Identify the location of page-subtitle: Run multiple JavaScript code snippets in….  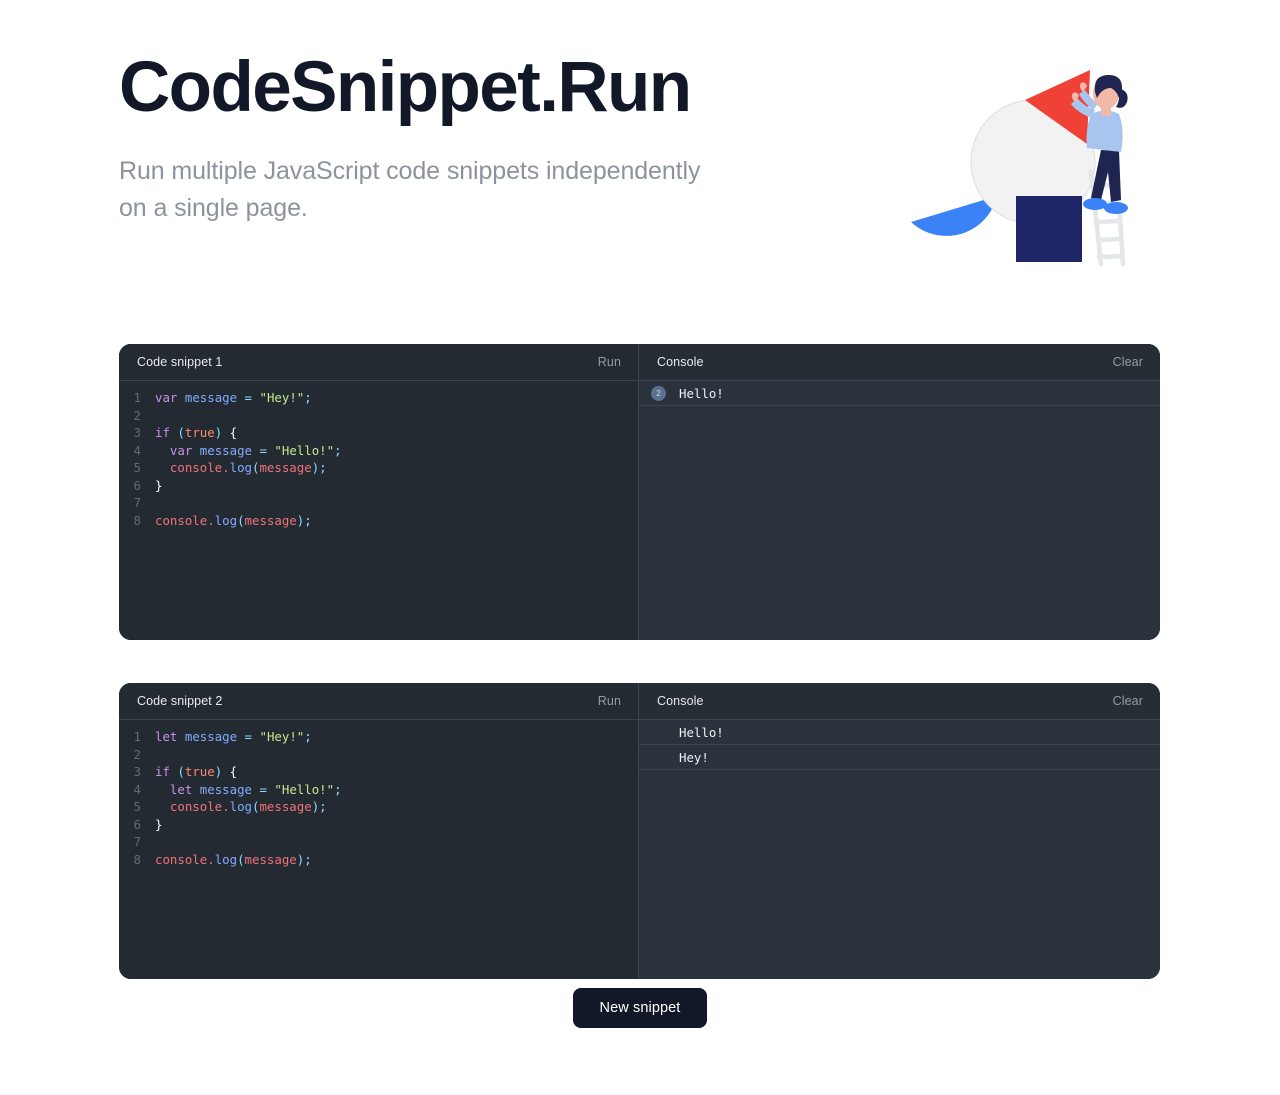
(410, 189).